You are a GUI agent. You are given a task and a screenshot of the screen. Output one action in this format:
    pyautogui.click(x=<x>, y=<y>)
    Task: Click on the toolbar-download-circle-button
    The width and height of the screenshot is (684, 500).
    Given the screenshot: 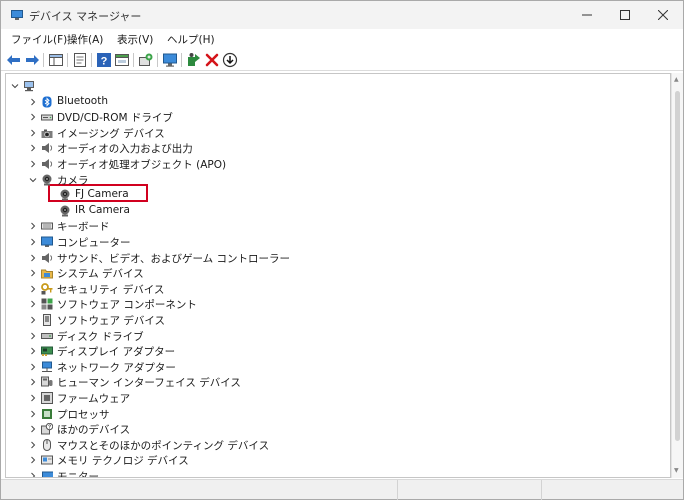 What is the action you would take?
    pyautogui.click(x=230, y=60)
    